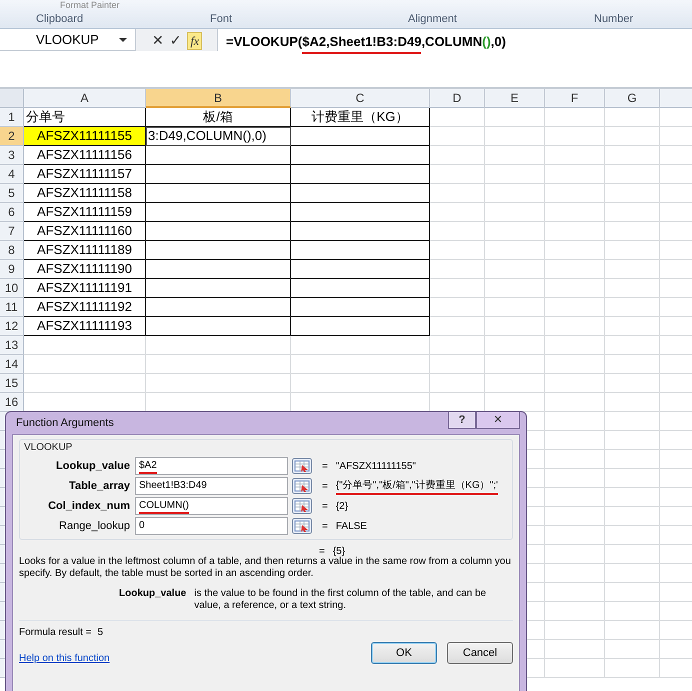 The height and width of the screenshot is (691, 692). Describe the element at coordinates (12, 288) in the screenshot. I see `row-header: 10` at that location.